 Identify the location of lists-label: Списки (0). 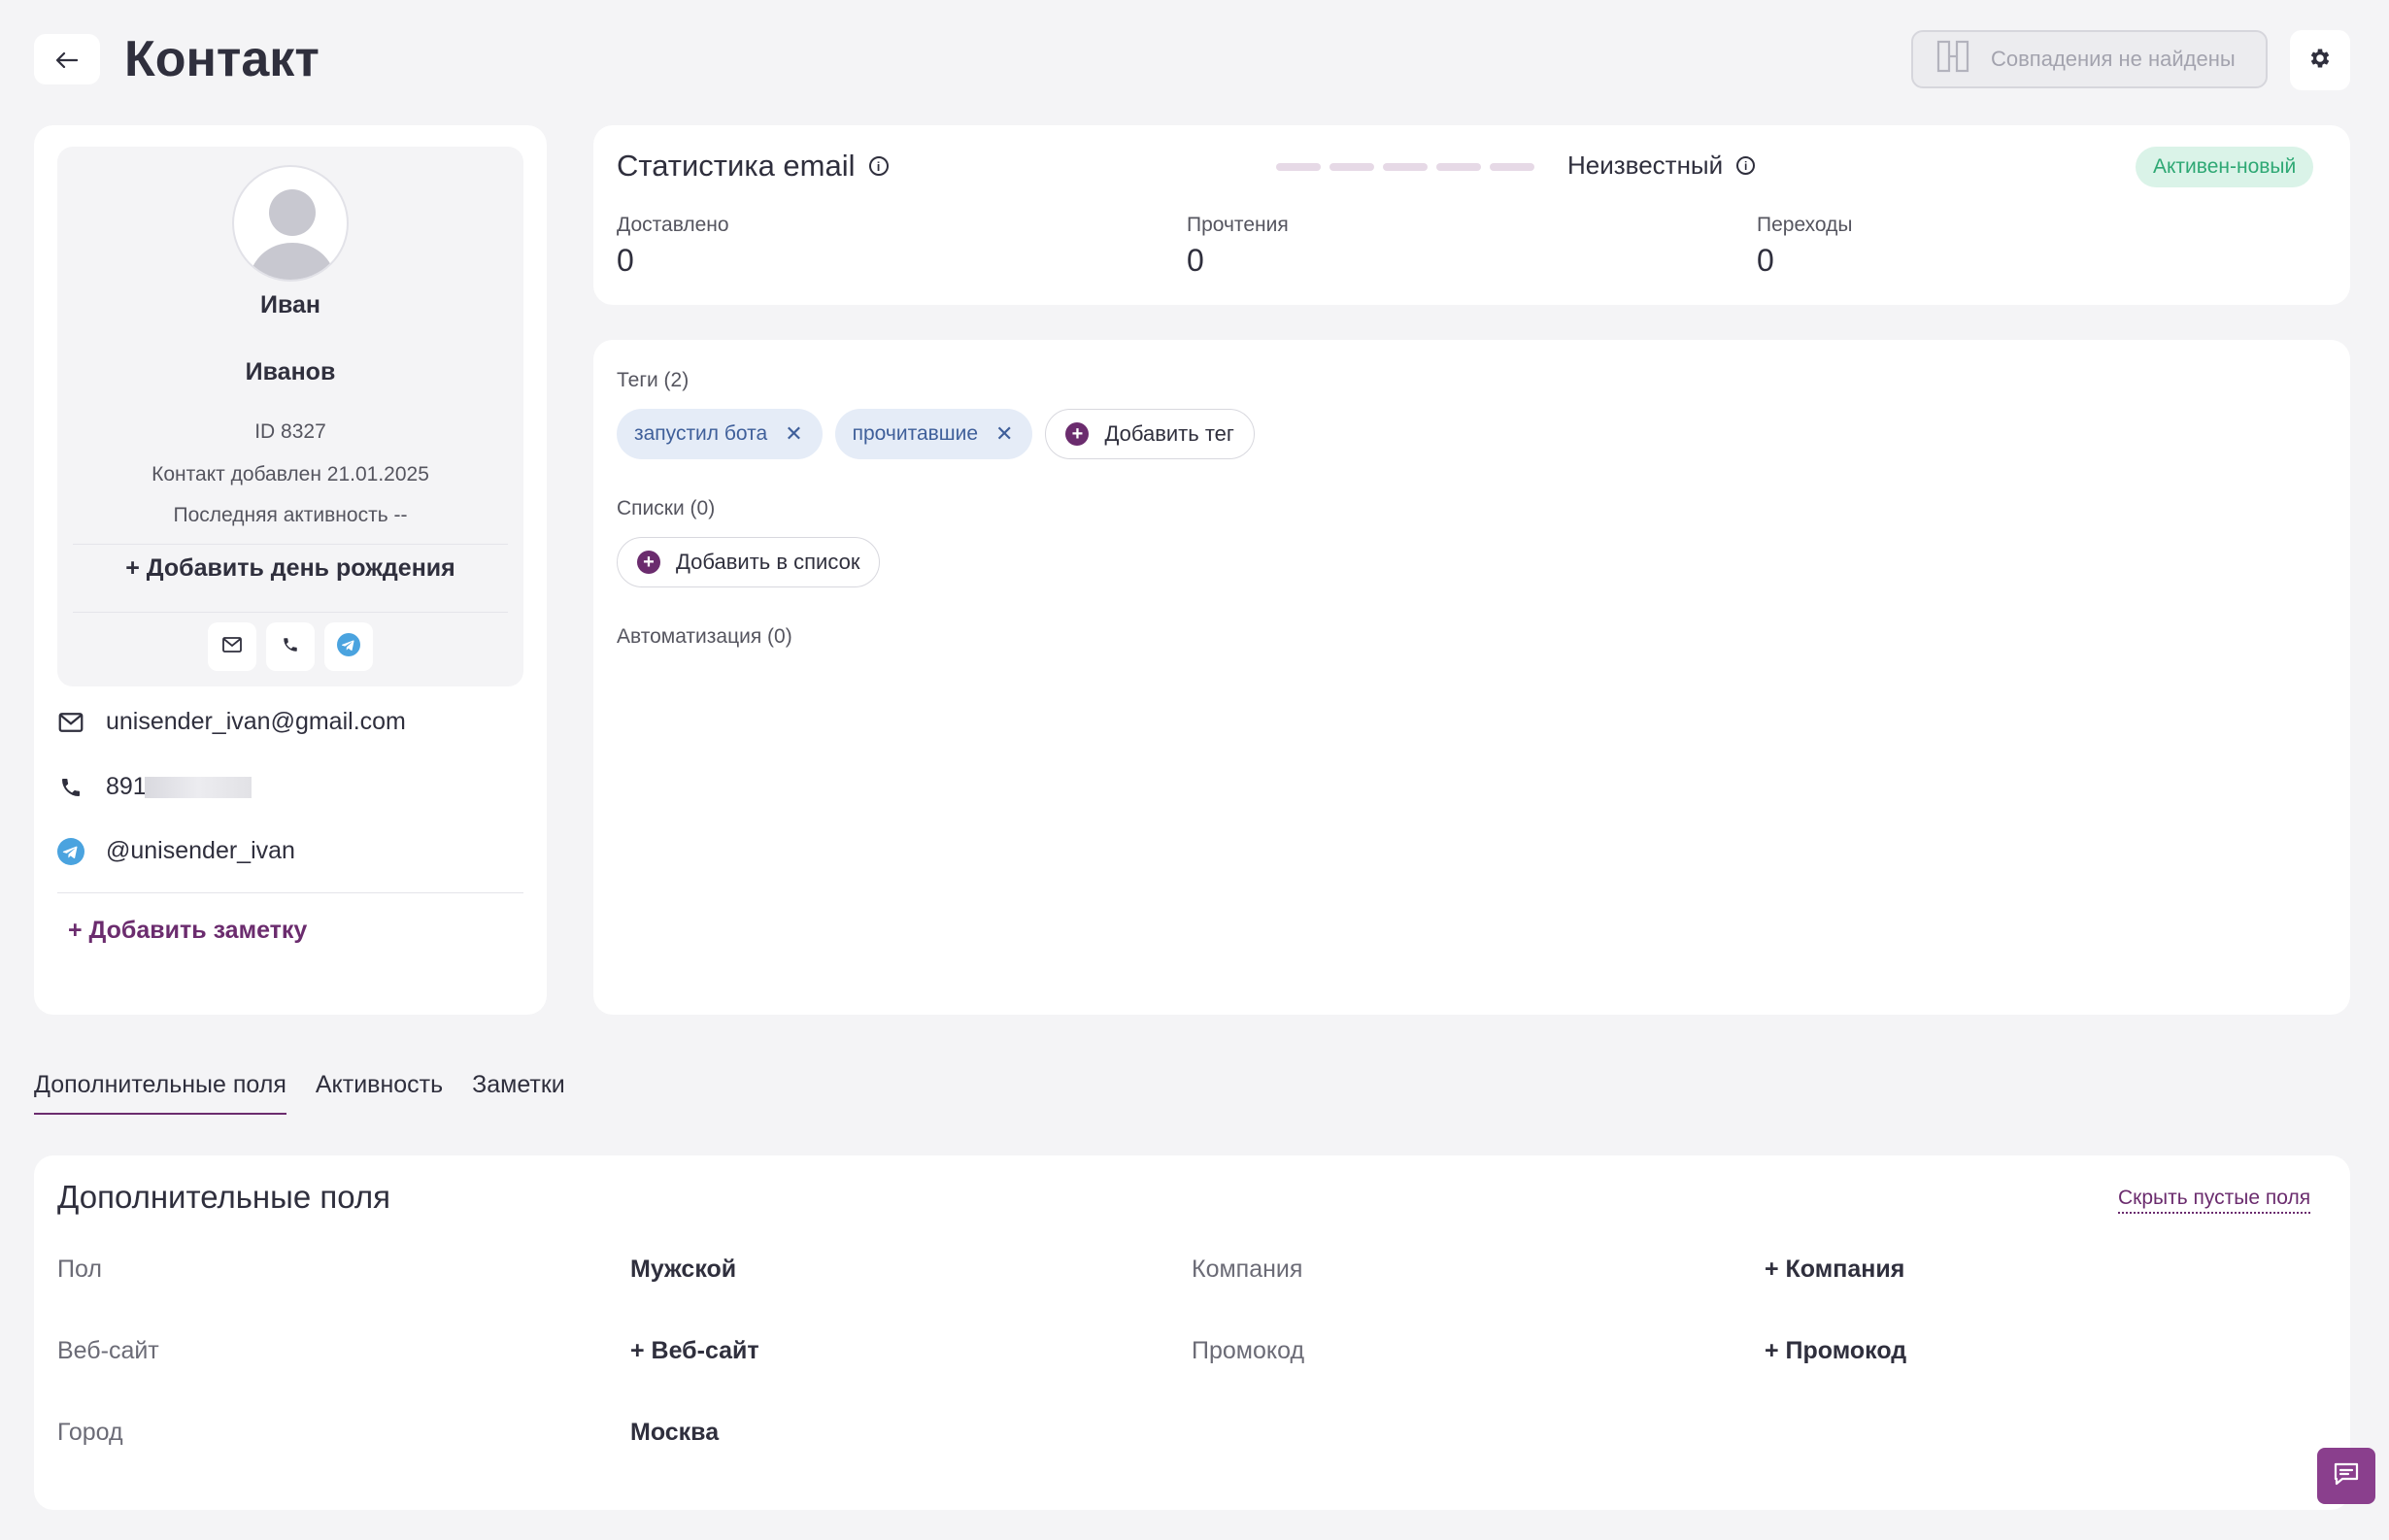
(666, 508).